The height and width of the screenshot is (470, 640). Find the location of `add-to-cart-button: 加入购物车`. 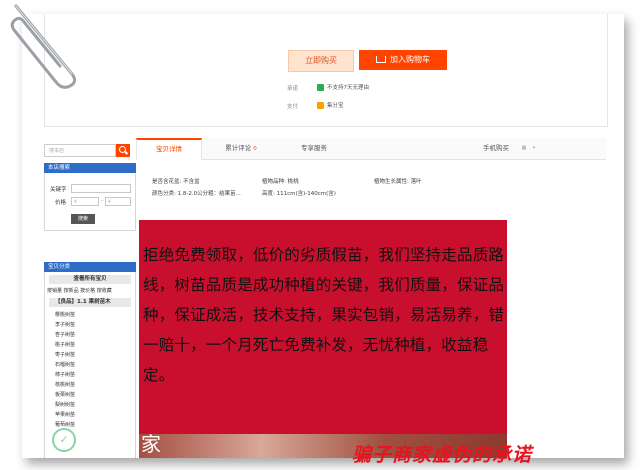

add-to-cart-button: 加入购物车 is located at coordinates (403, 60).